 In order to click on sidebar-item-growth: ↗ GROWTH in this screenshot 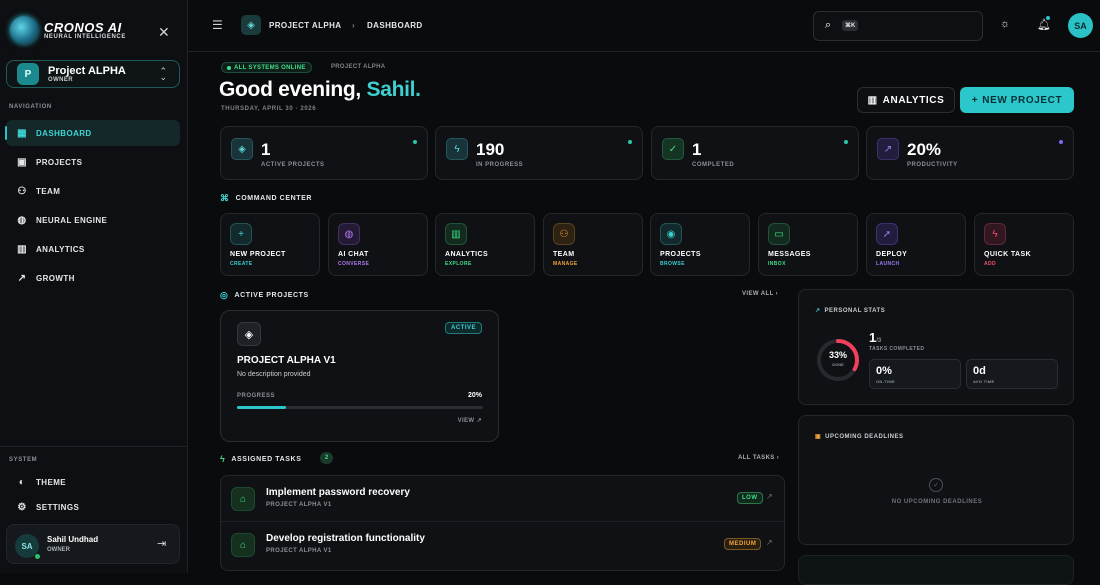, I will do `click(93, 278)`.